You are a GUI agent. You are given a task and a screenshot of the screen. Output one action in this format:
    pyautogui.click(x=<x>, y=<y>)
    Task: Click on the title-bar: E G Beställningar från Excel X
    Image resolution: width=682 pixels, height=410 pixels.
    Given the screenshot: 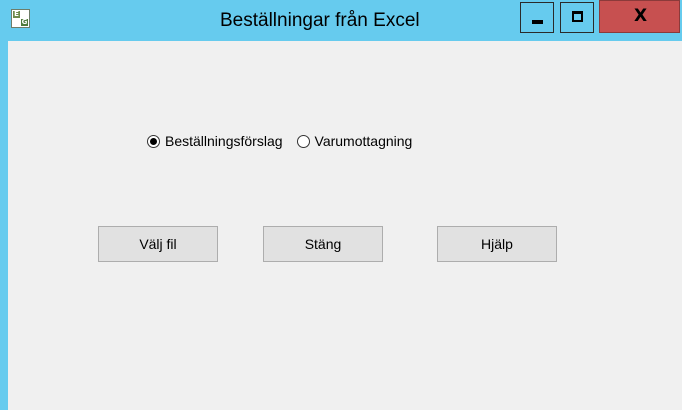 What is the action you would take?
    pyautogui.click(x=341, y=20)
    